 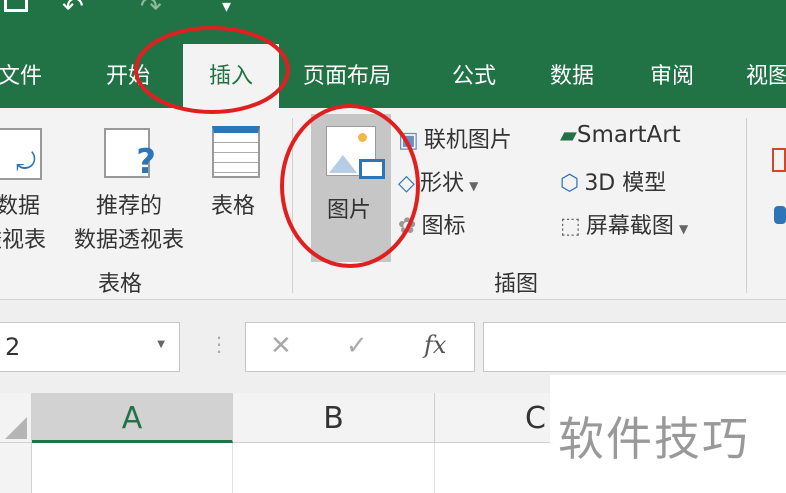 I want to click on highlight-circle-insert-tab, so click(x=212, y=70).